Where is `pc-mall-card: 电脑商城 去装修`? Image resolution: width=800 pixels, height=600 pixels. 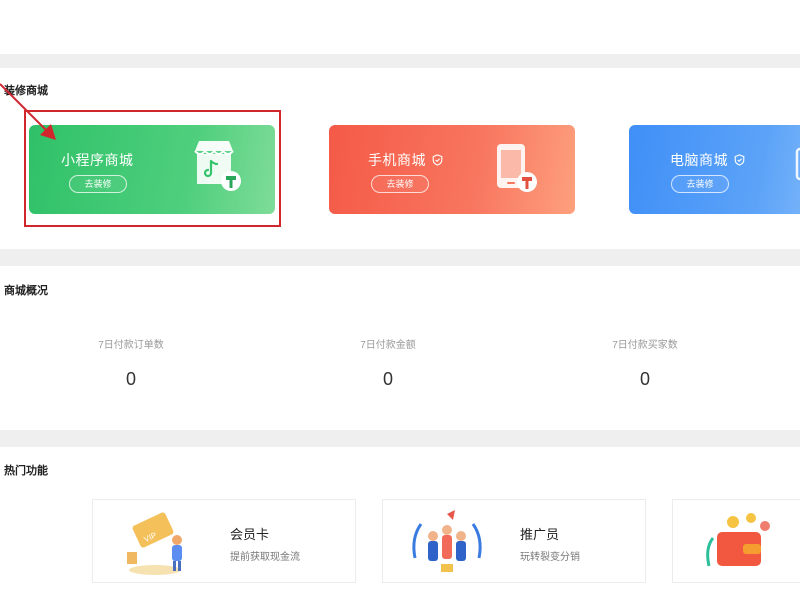
pc-mall-card: 电脑商城 去装修 is located at coordinates (714, 169).